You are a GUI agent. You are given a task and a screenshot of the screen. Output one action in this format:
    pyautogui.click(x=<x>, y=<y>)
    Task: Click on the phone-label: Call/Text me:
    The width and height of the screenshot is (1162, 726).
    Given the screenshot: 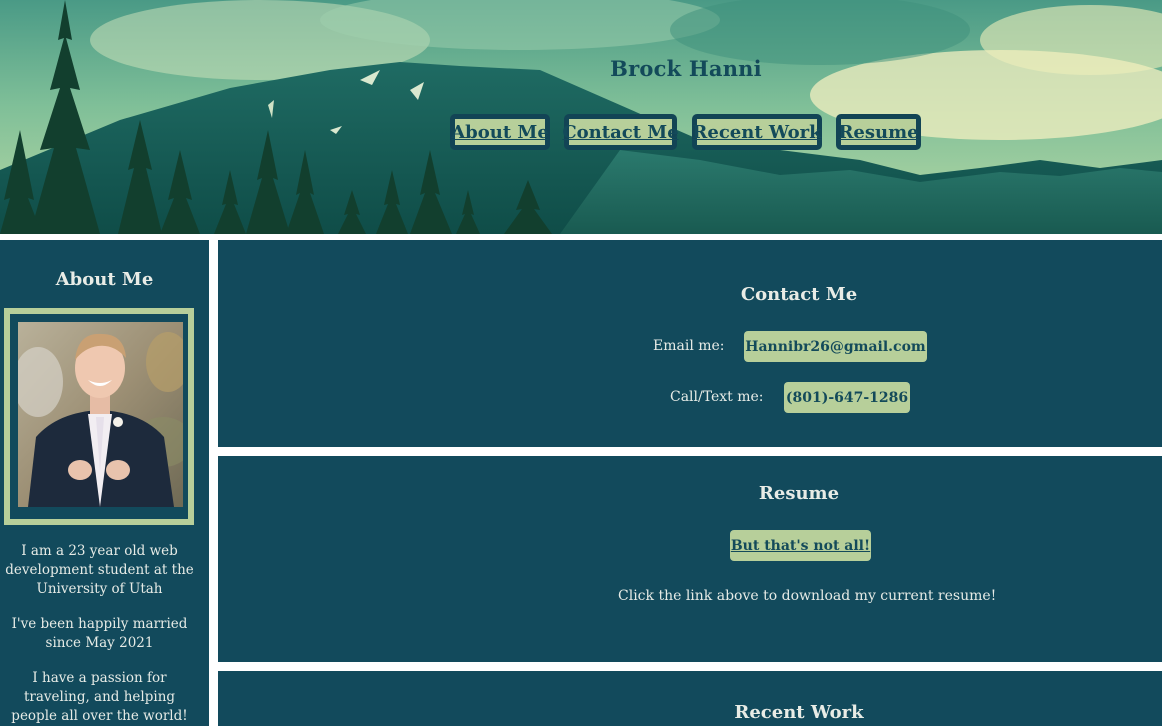 What is the action you would take?
    pyautogui.click(x=717, y=397)
    